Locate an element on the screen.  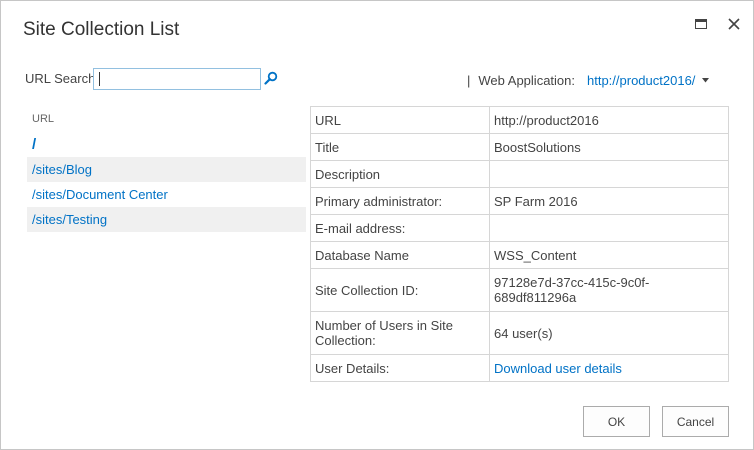
download-user-details-link: Download user details is located at coordinates (558, 368).